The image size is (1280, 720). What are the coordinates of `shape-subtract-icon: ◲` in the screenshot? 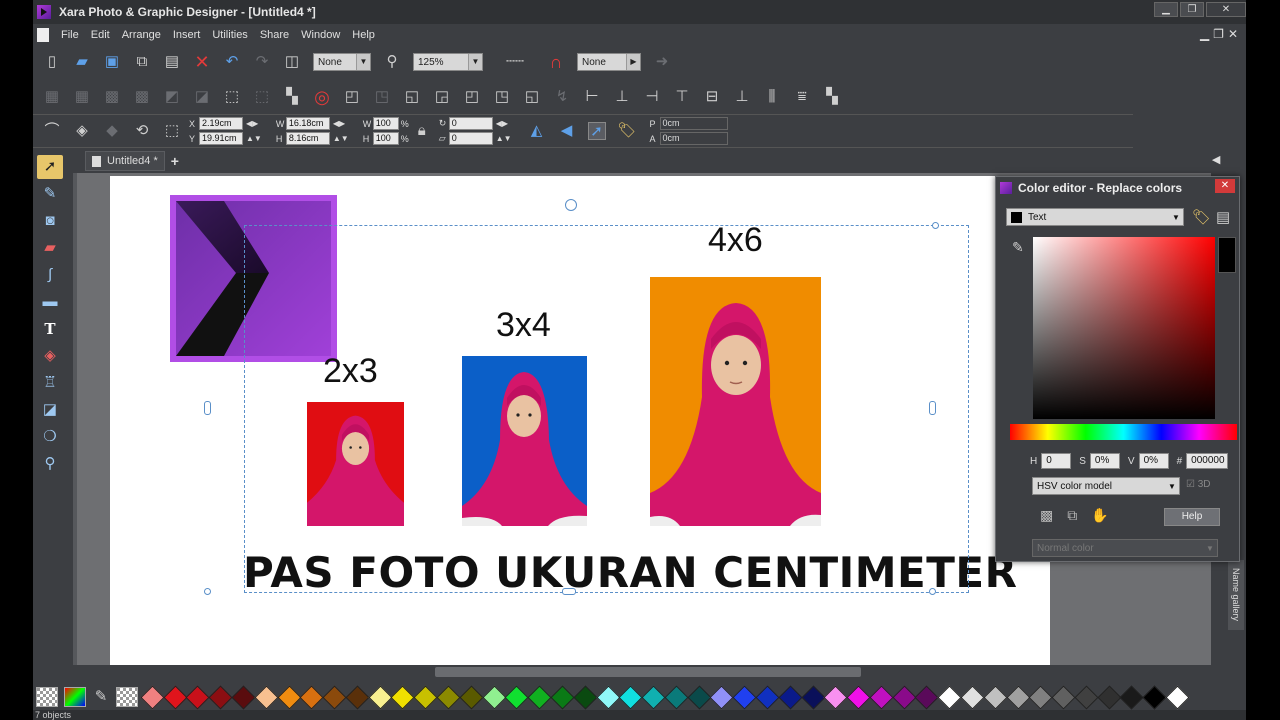 It's located at (442, 97).